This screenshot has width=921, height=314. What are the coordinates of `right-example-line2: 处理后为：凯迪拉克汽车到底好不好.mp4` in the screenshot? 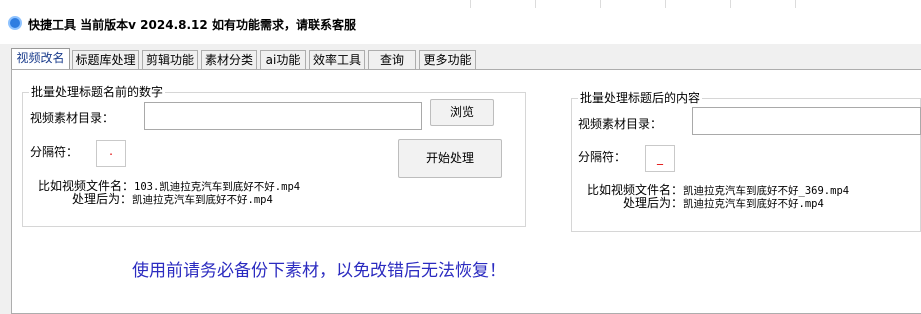 It's located at (723, 203).